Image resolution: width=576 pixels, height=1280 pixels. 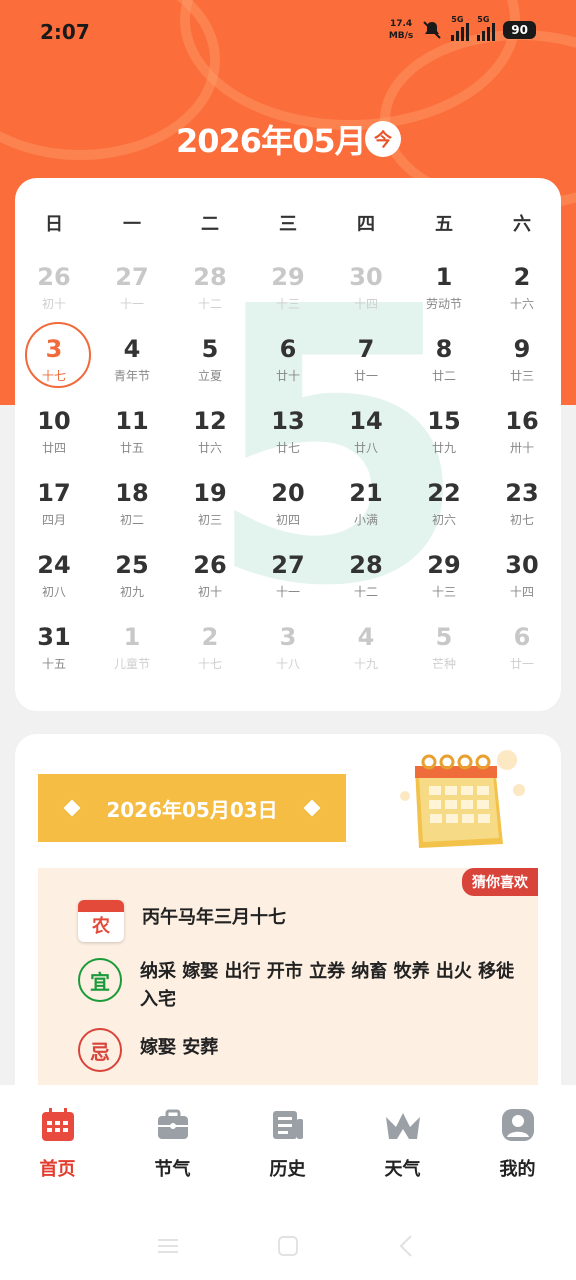 What do you see at coordinates (132, 440) in the screenshot?
I see `calendar-day: 11 廿五` at bounding box center [132, 440].